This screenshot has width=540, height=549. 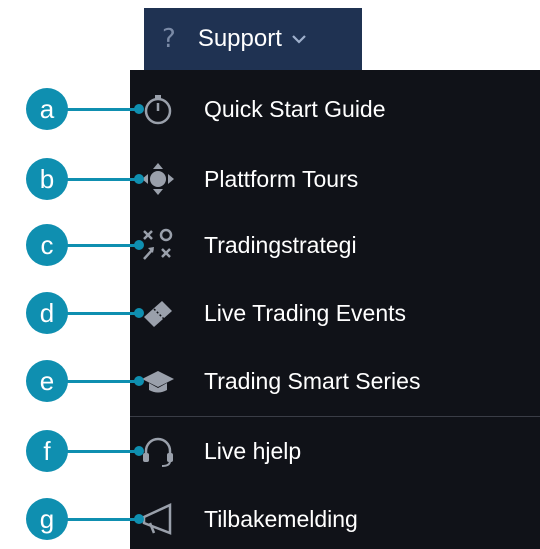 I want to click on strategy-xo-icon, so click(x=158, y=245).